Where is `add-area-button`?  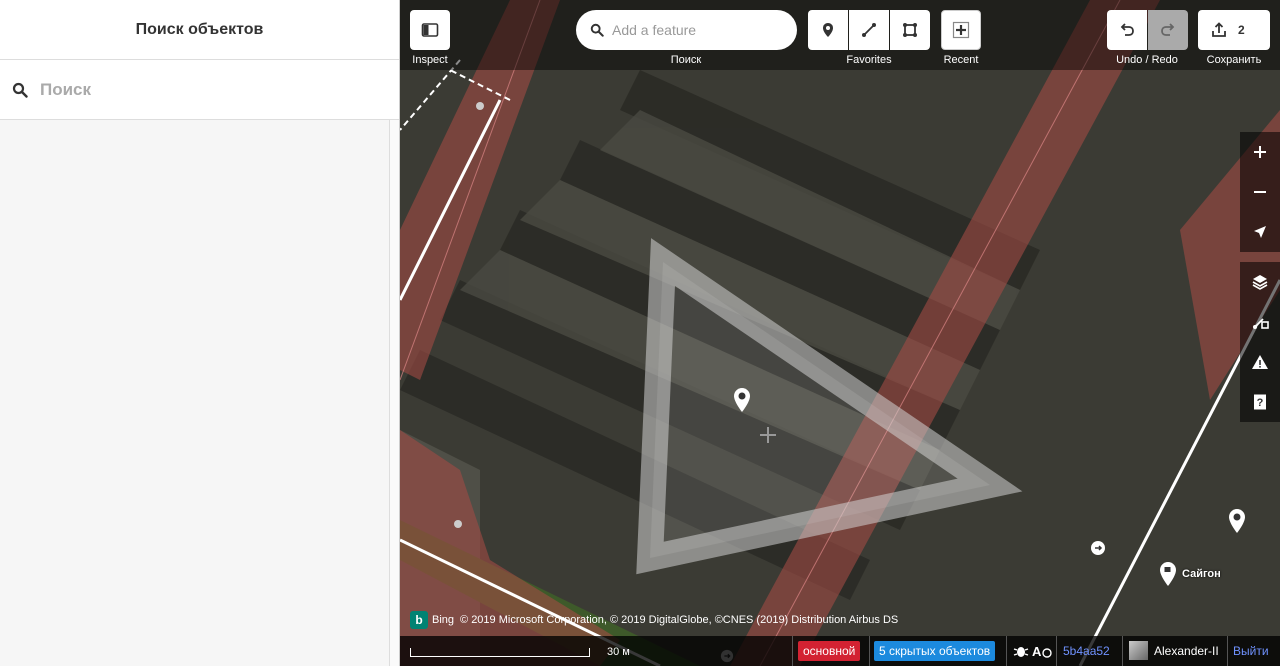
add-area-button is located at coordinates (910, 30).